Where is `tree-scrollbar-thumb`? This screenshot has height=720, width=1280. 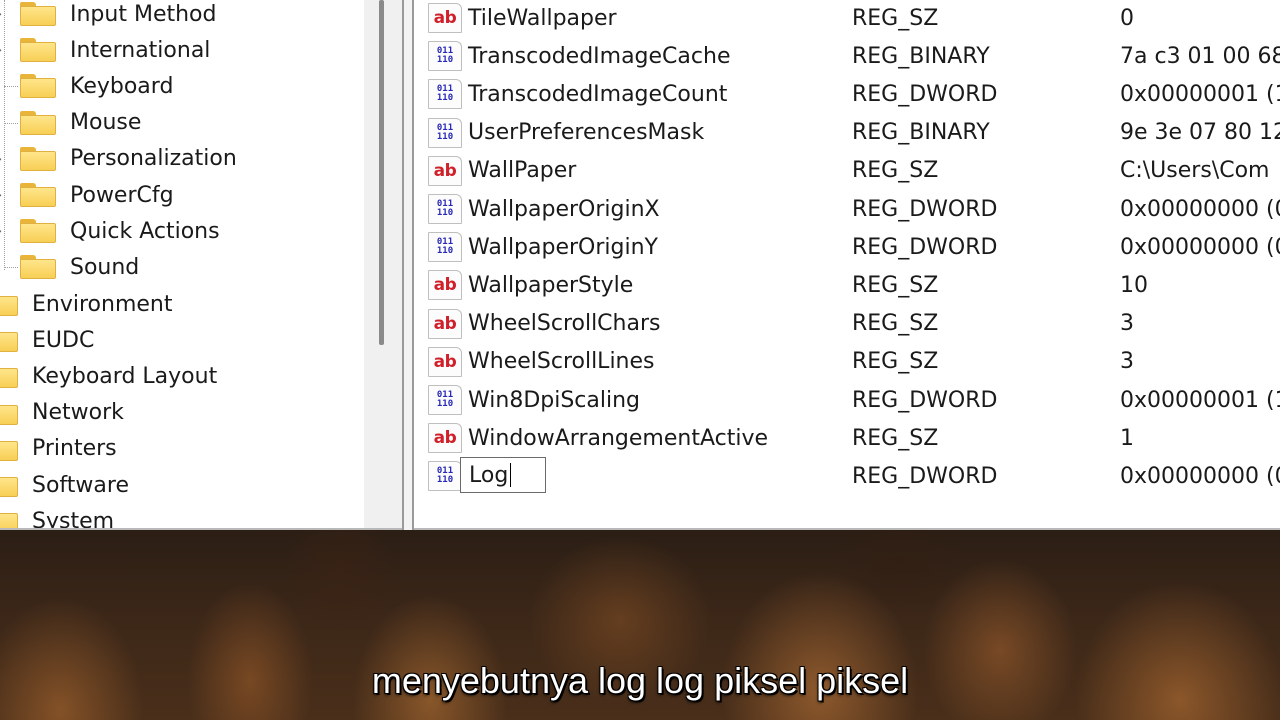 tree-scrollbar-thumb is located at coordinates (381, 172).